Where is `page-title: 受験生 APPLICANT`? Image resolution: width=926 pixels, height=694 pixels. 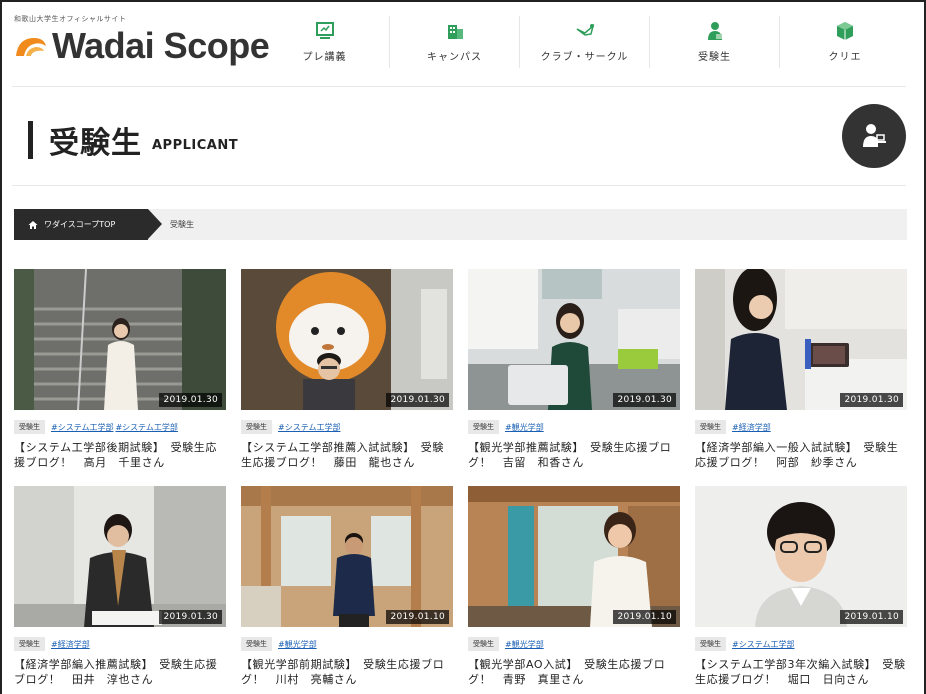 page-title: 受験生 APPLICANT is located at coordinates (133, 140).